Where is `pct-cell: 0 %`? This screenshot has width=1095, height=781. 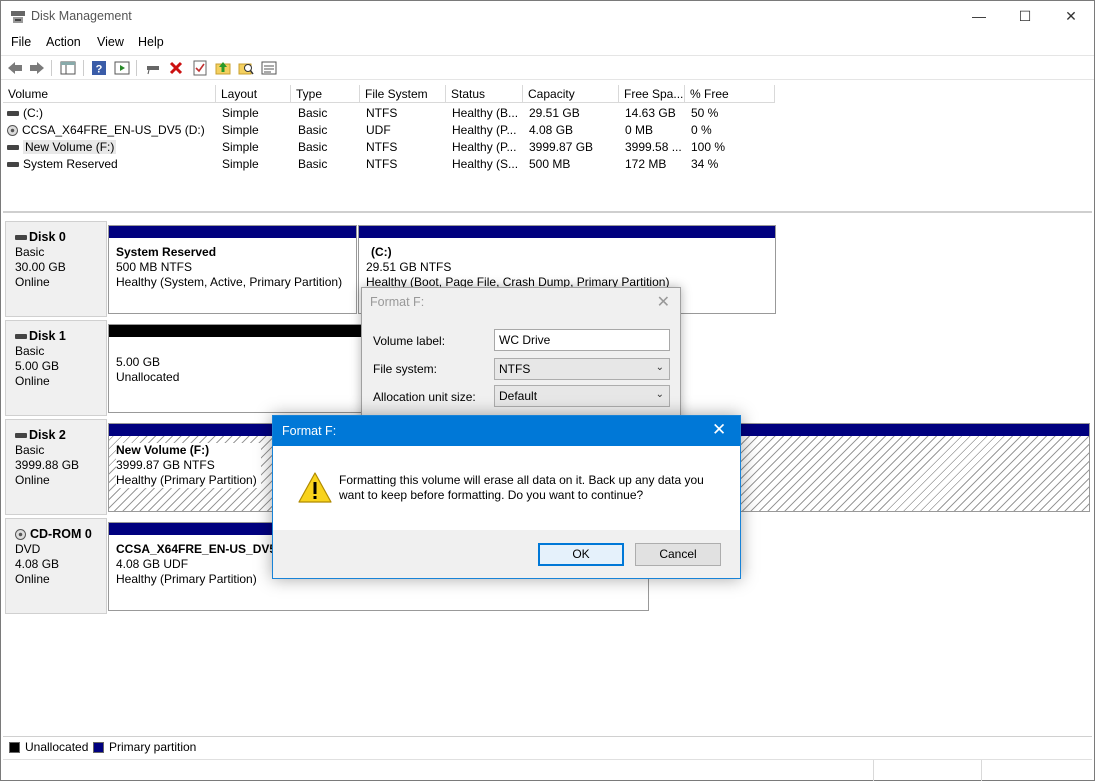 pct-cell: 0 % is located at coordinates (701, 130).